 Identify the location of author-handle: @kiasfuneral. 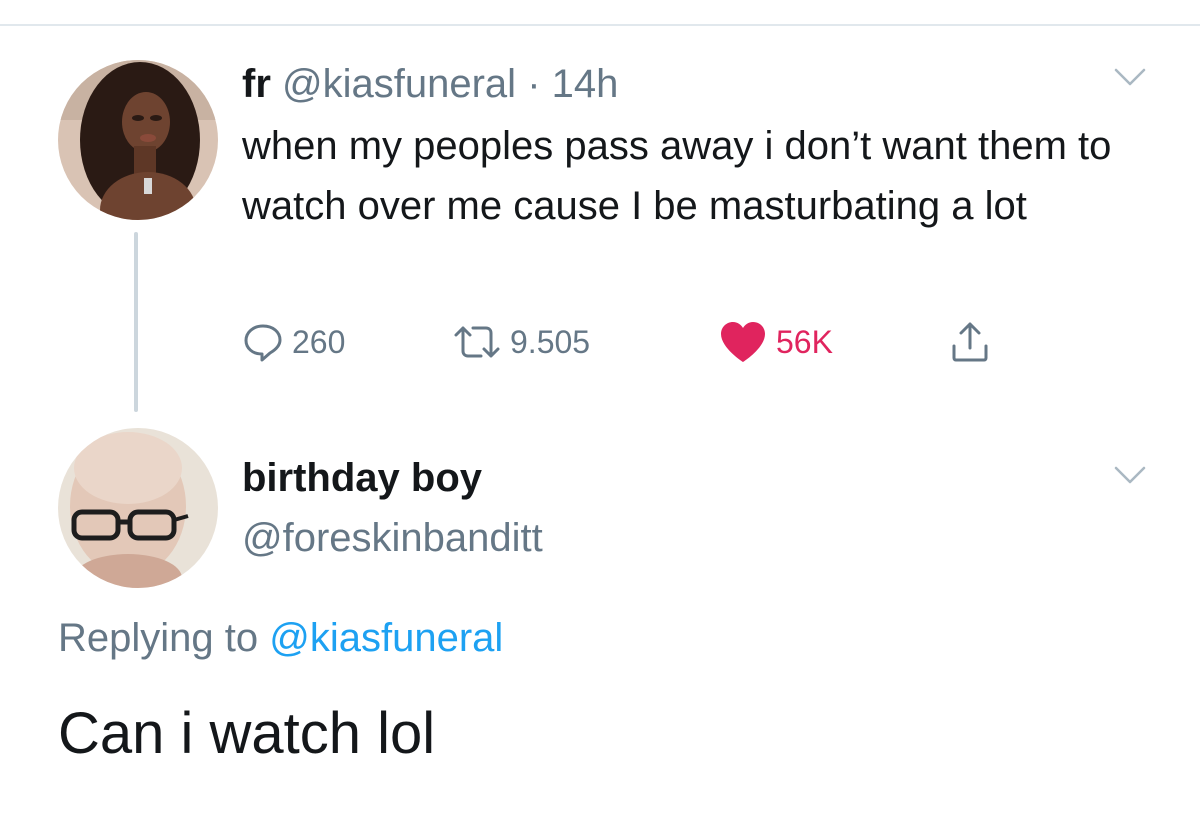
(399, 84).